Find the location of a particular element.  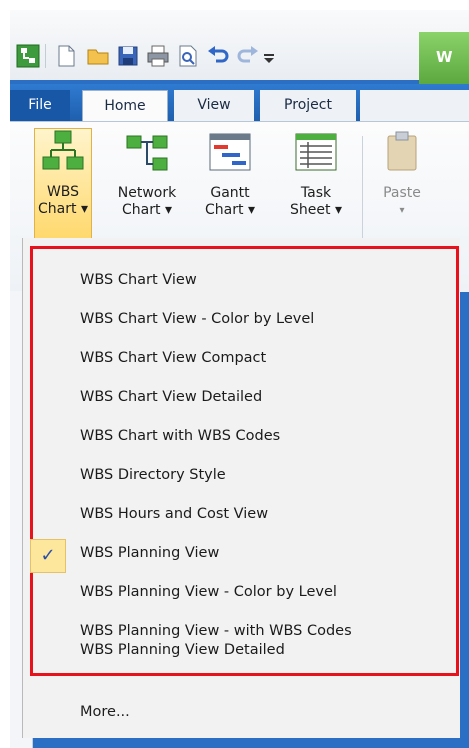

menu-item-wbs-chart-view-color-by-level: WBS Chart View - Color by Level is located at coordinates (197, 319).